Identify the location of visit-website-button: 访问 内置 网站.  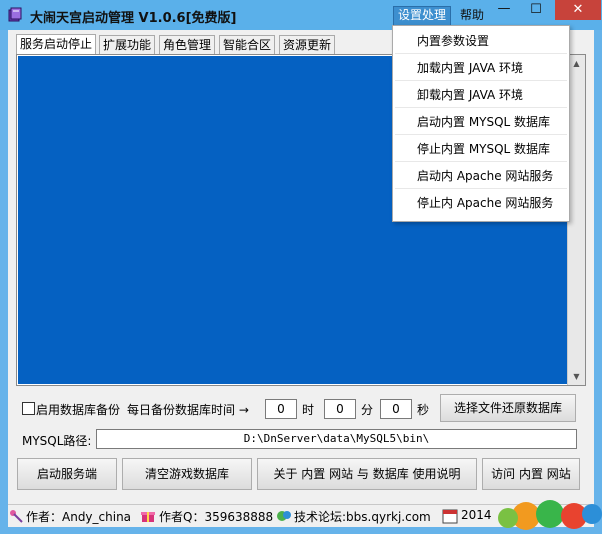
(531, 474).